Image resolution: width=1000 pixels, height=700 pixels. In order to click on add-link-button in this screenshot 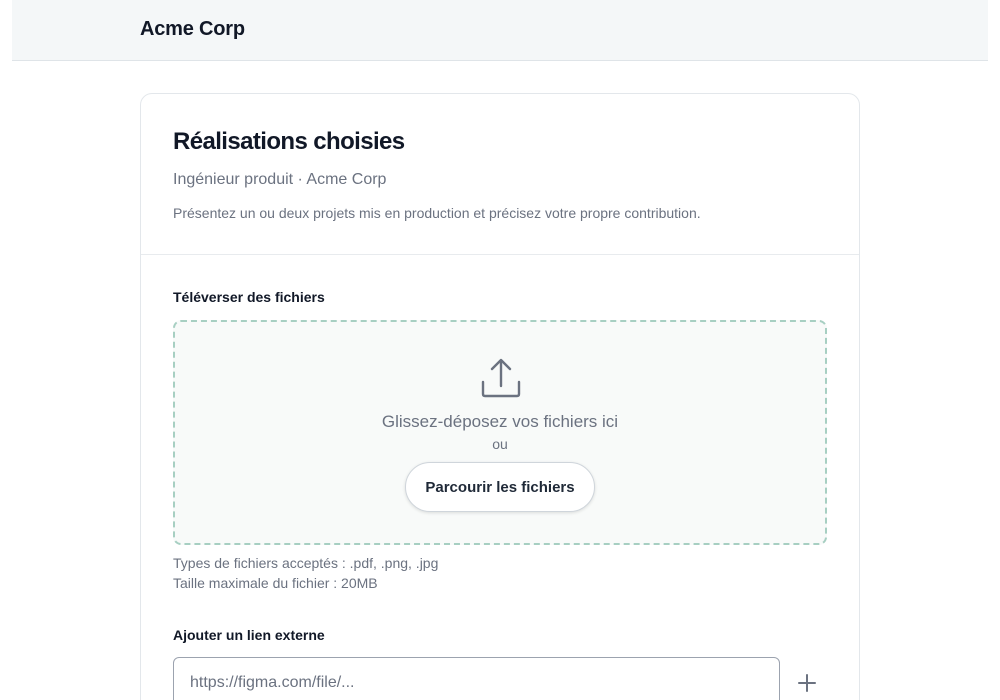, I will do `click(807, 683)`.